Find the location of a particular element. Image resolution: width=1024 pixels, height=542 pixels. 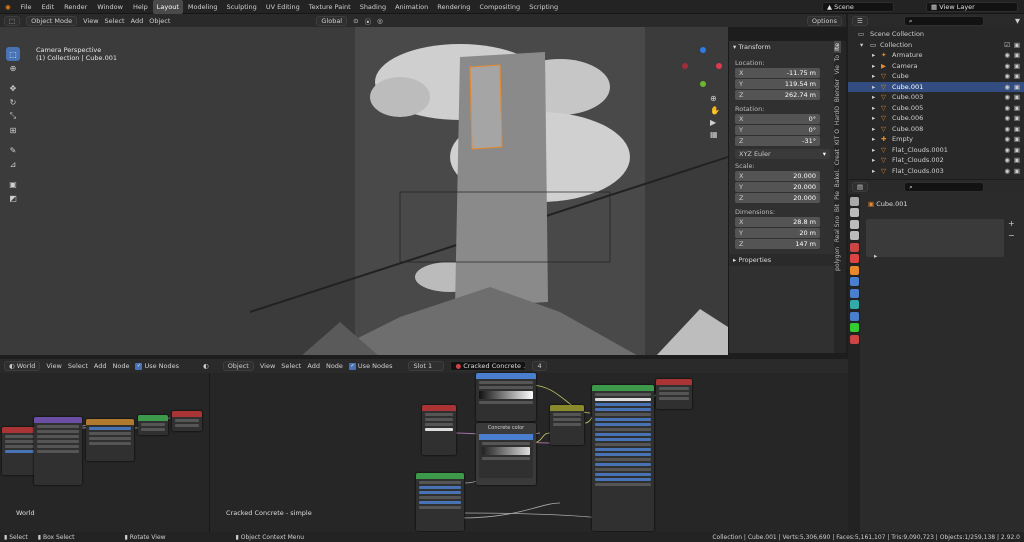

tab-bakelab: Bakel. is located at coordinates (837, 178).